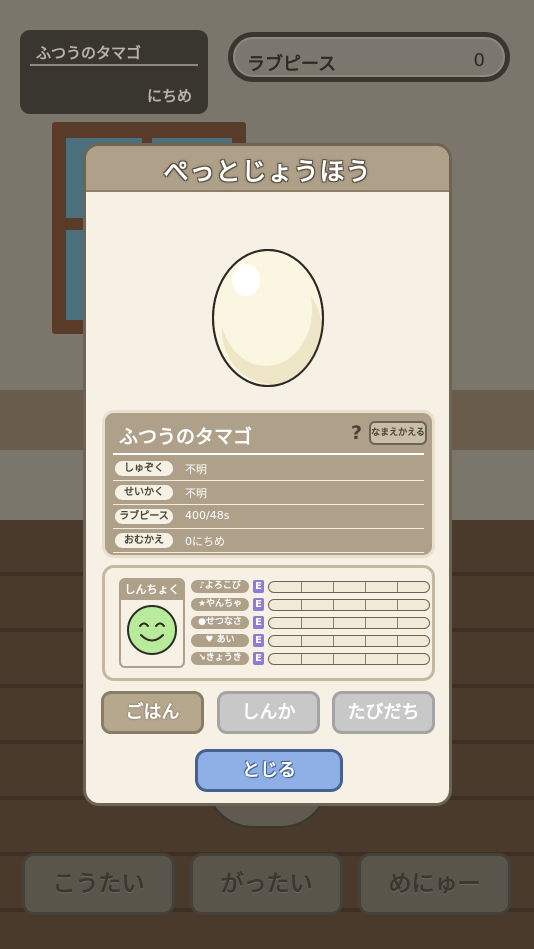 The height and width of the screenshot is (949, 534). I want to click on info-row-adoption: おむかえ 0にちめ, so click(268, 542).